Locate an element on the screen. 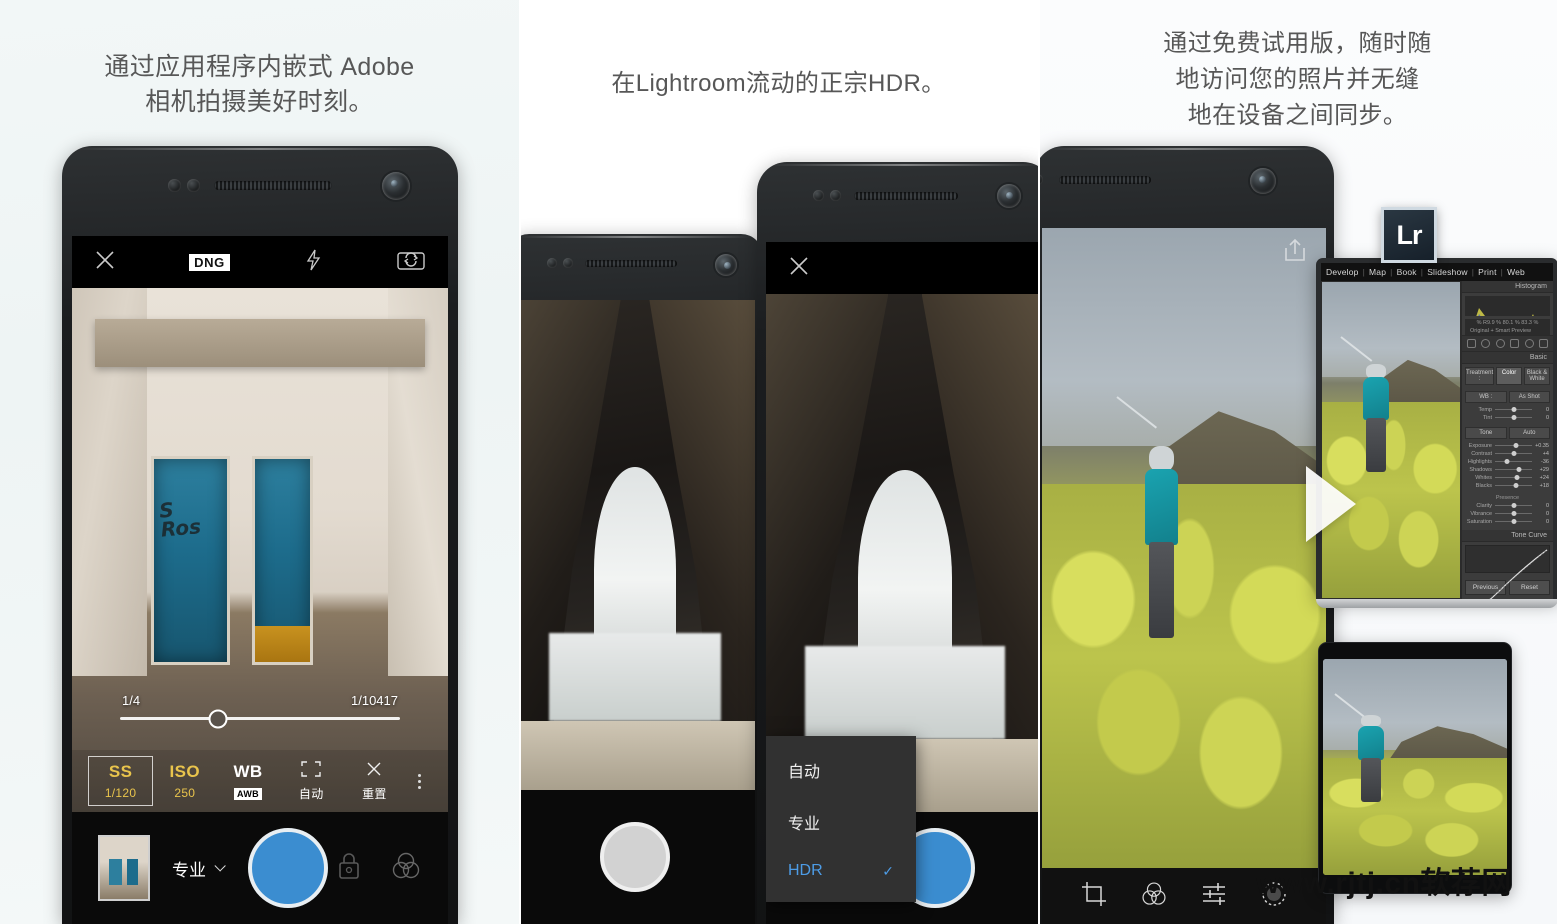  slider-exposure-knob is located at coordinates (1516, 446).